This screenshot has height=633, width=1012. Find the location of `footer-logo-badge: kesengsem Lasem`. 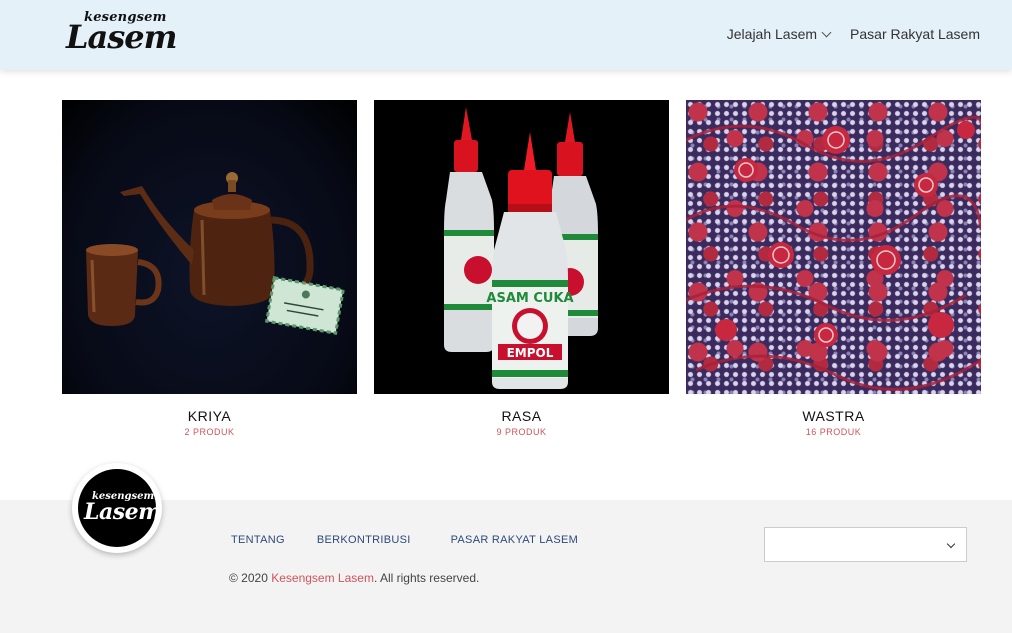

footer-logo-badge: kesengsem Lasem is located at coordinates (119, 508).